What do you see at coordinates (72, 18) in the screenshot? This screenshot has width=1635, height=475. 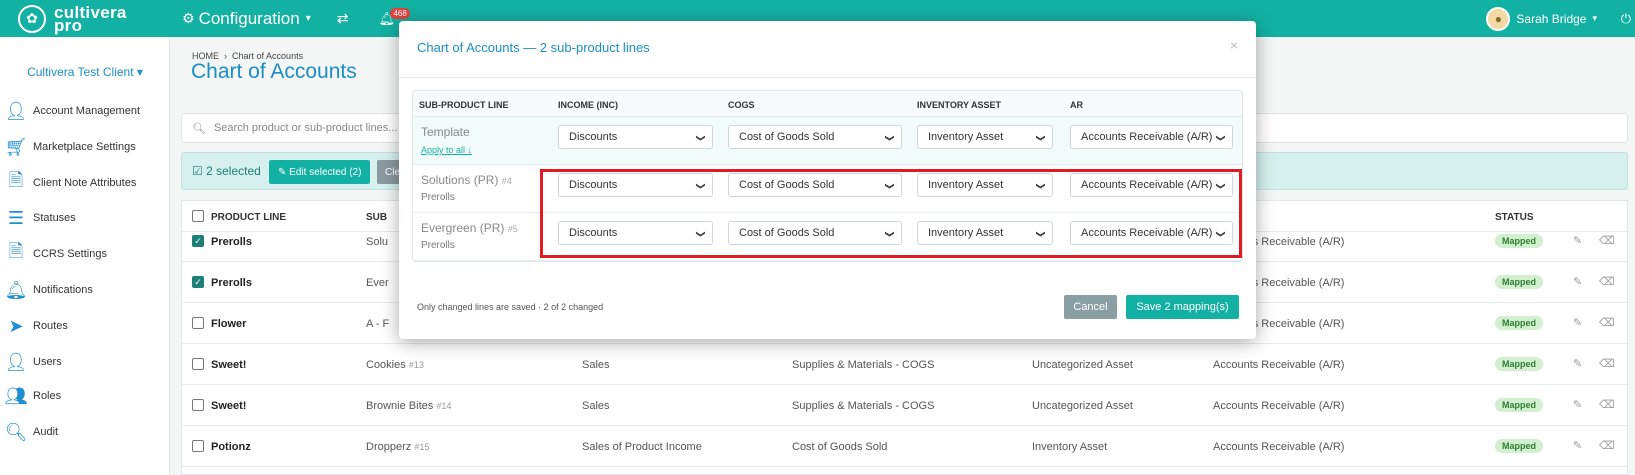 I see `brand-logo: ✿ cultivera pro` at bounding box center [72, 18].